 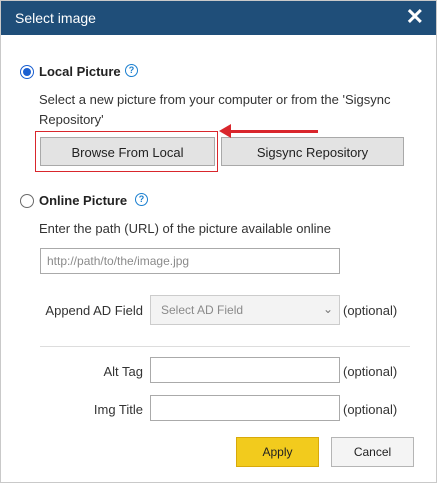 What do you see at coordinates (277, 452) in the screenshot?
I see `apply-button: Apply` at bounding box center [277, 452].